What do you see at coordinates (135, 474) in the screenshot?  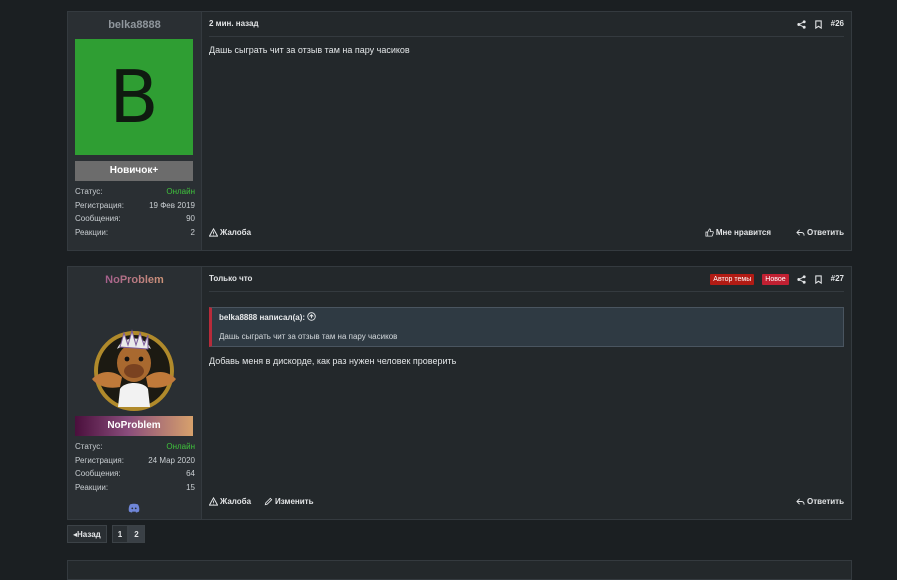 I see `stat-messages: Сообщения: 64` at bounding box center [135, 474].